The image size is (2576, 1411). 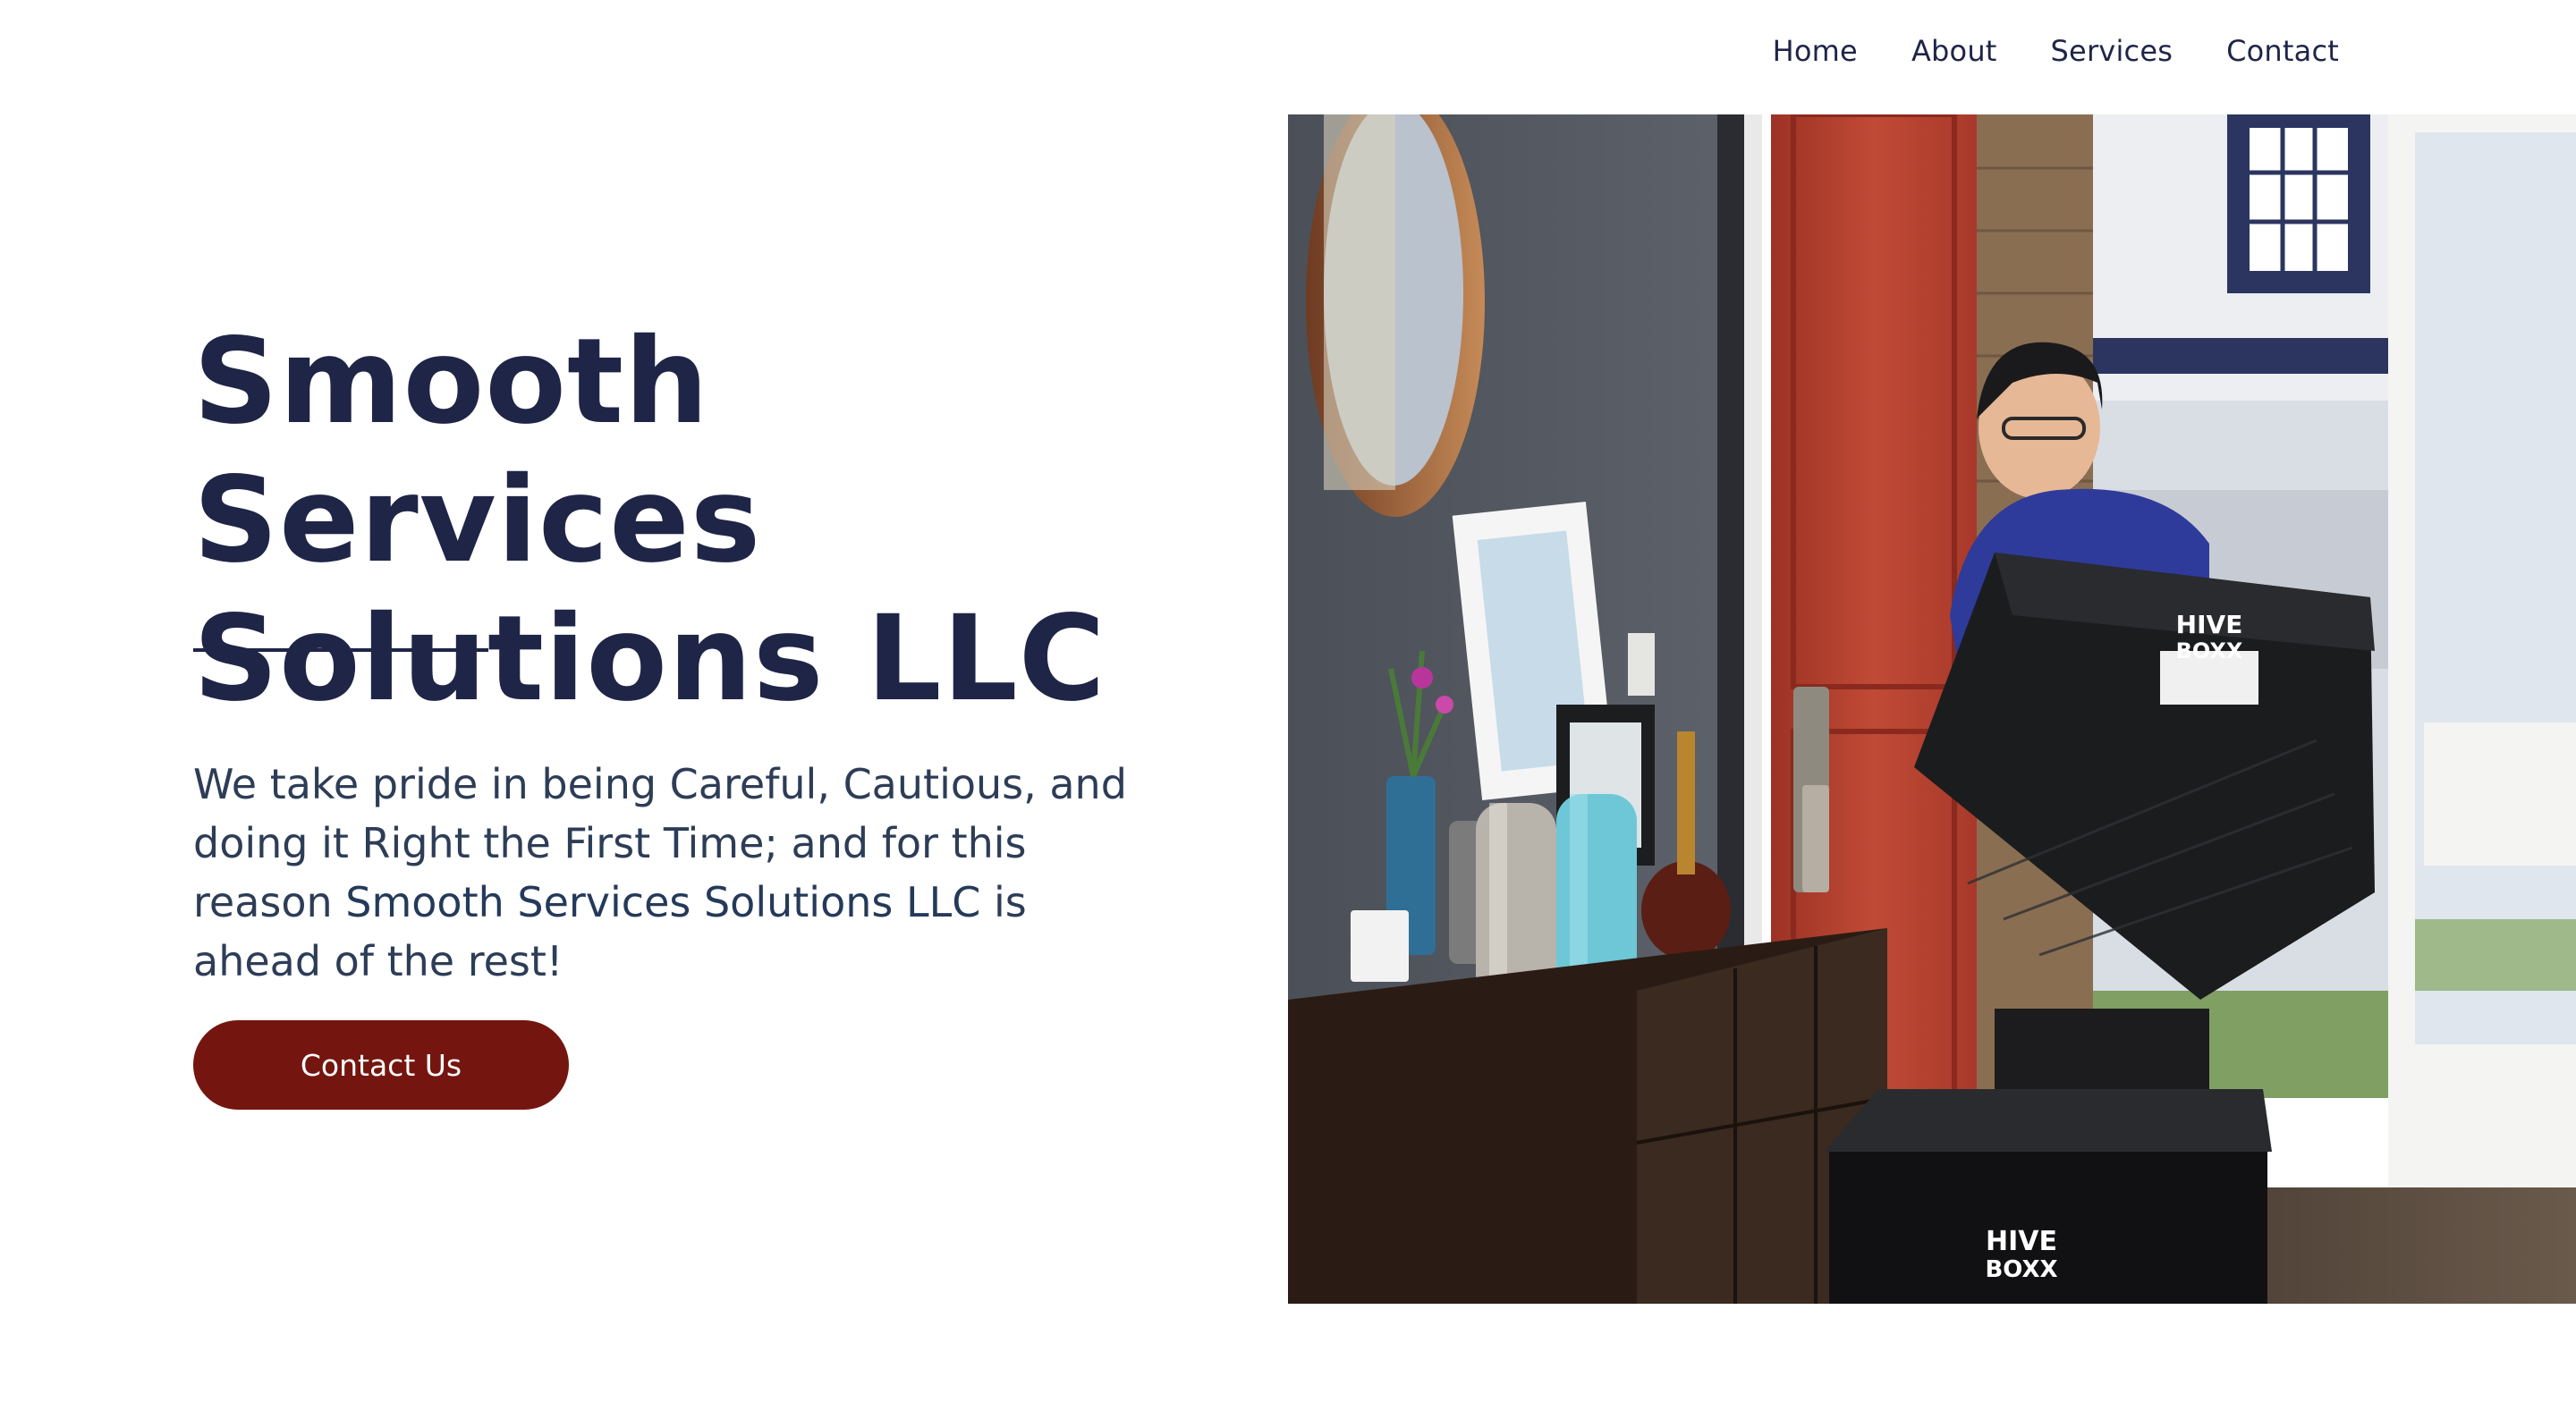 What do you see at coordinates (2282, 51) in the screenshot?
I see `nav-contact-link: Contact` at bounding box center [2282, 51].